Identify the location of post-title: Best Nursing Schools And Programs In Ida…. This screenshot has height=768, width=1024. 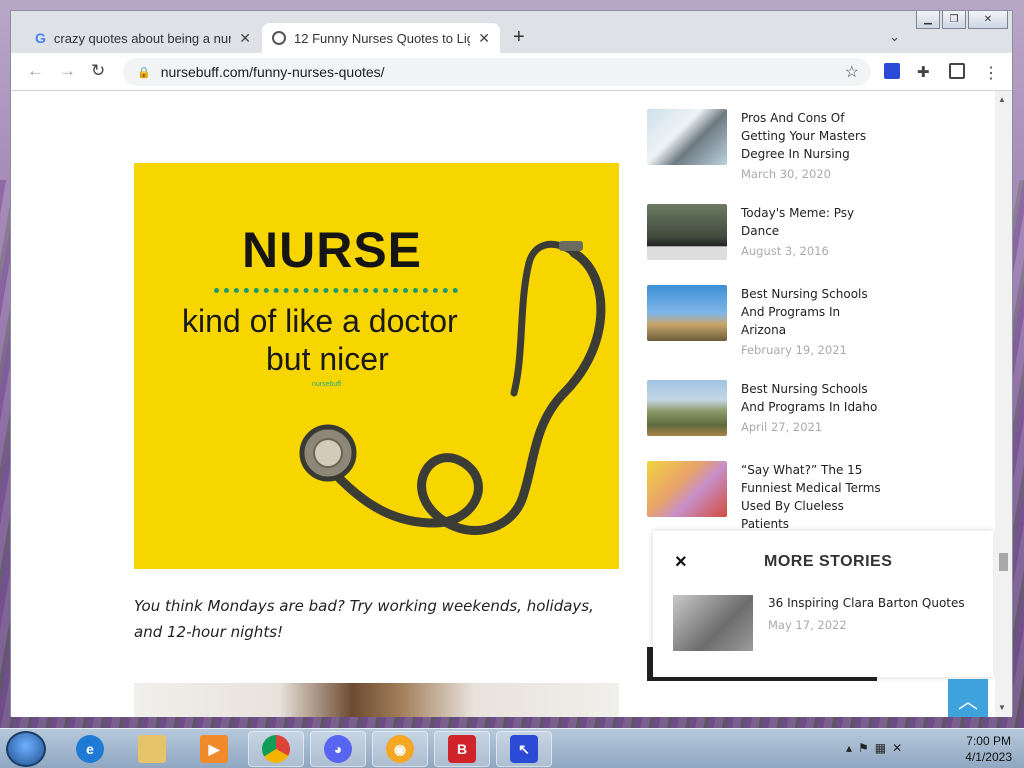
(811, 398).